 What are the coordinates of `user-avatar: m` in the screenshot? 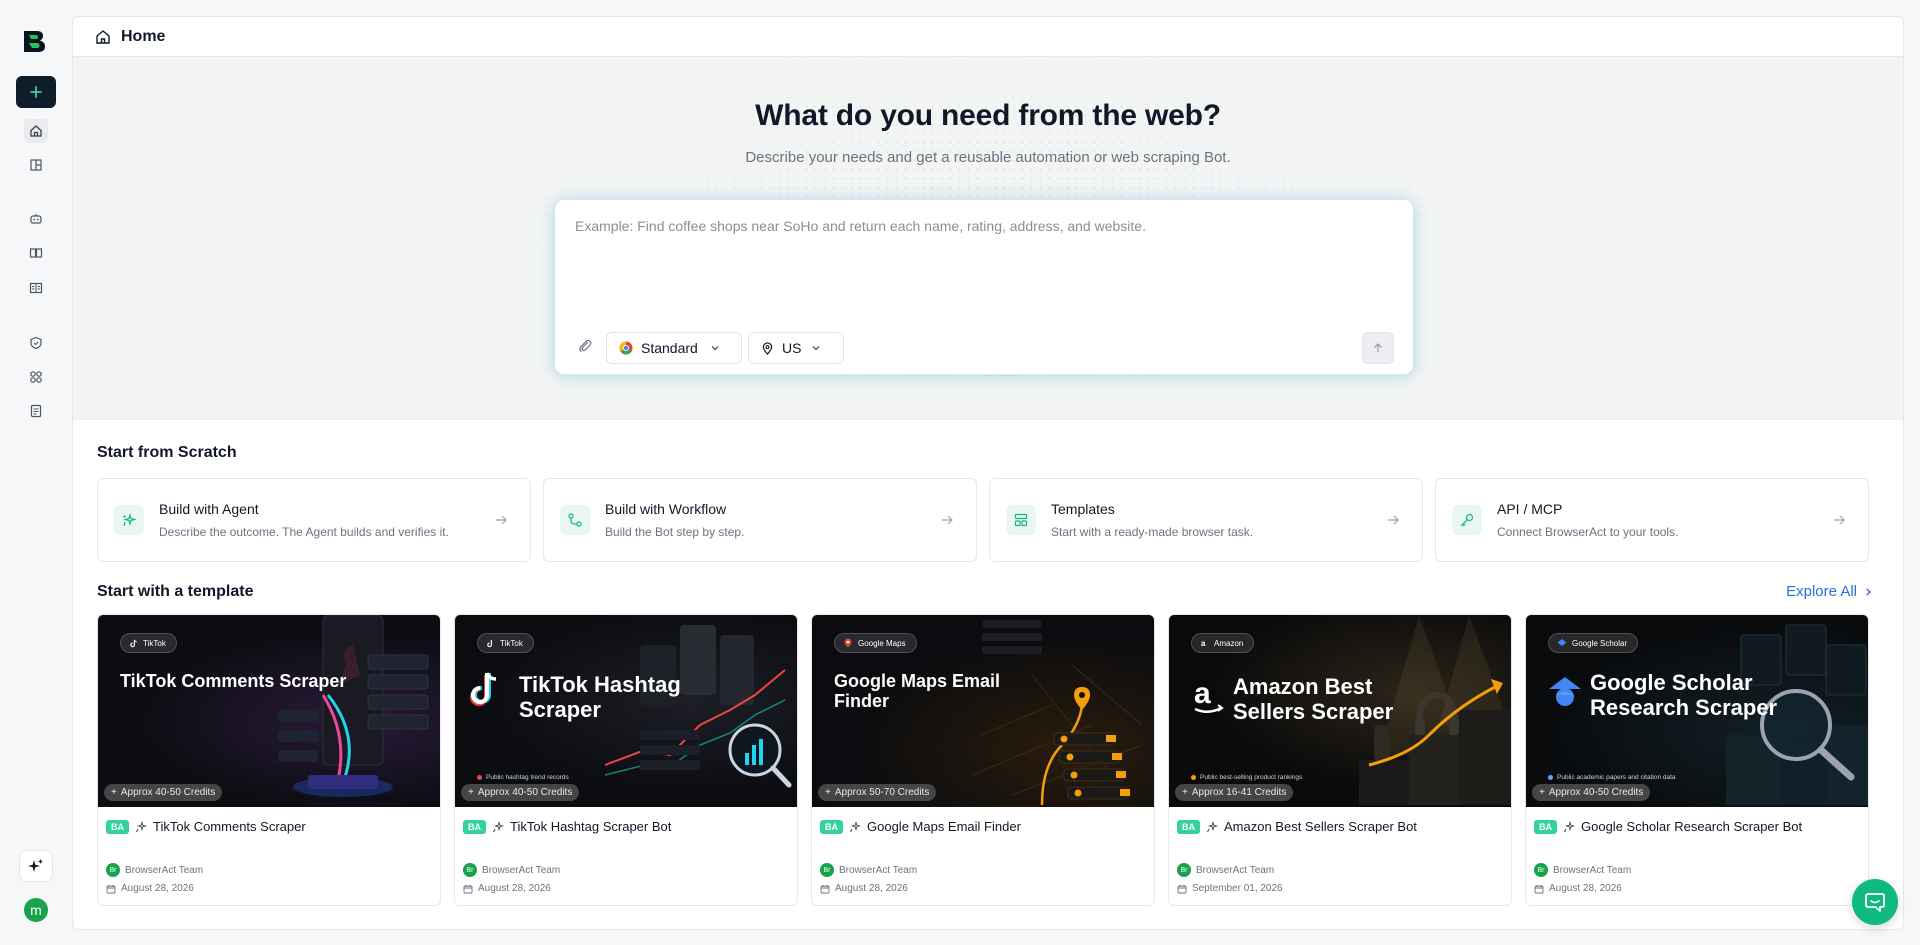 It's located at (36, 910).